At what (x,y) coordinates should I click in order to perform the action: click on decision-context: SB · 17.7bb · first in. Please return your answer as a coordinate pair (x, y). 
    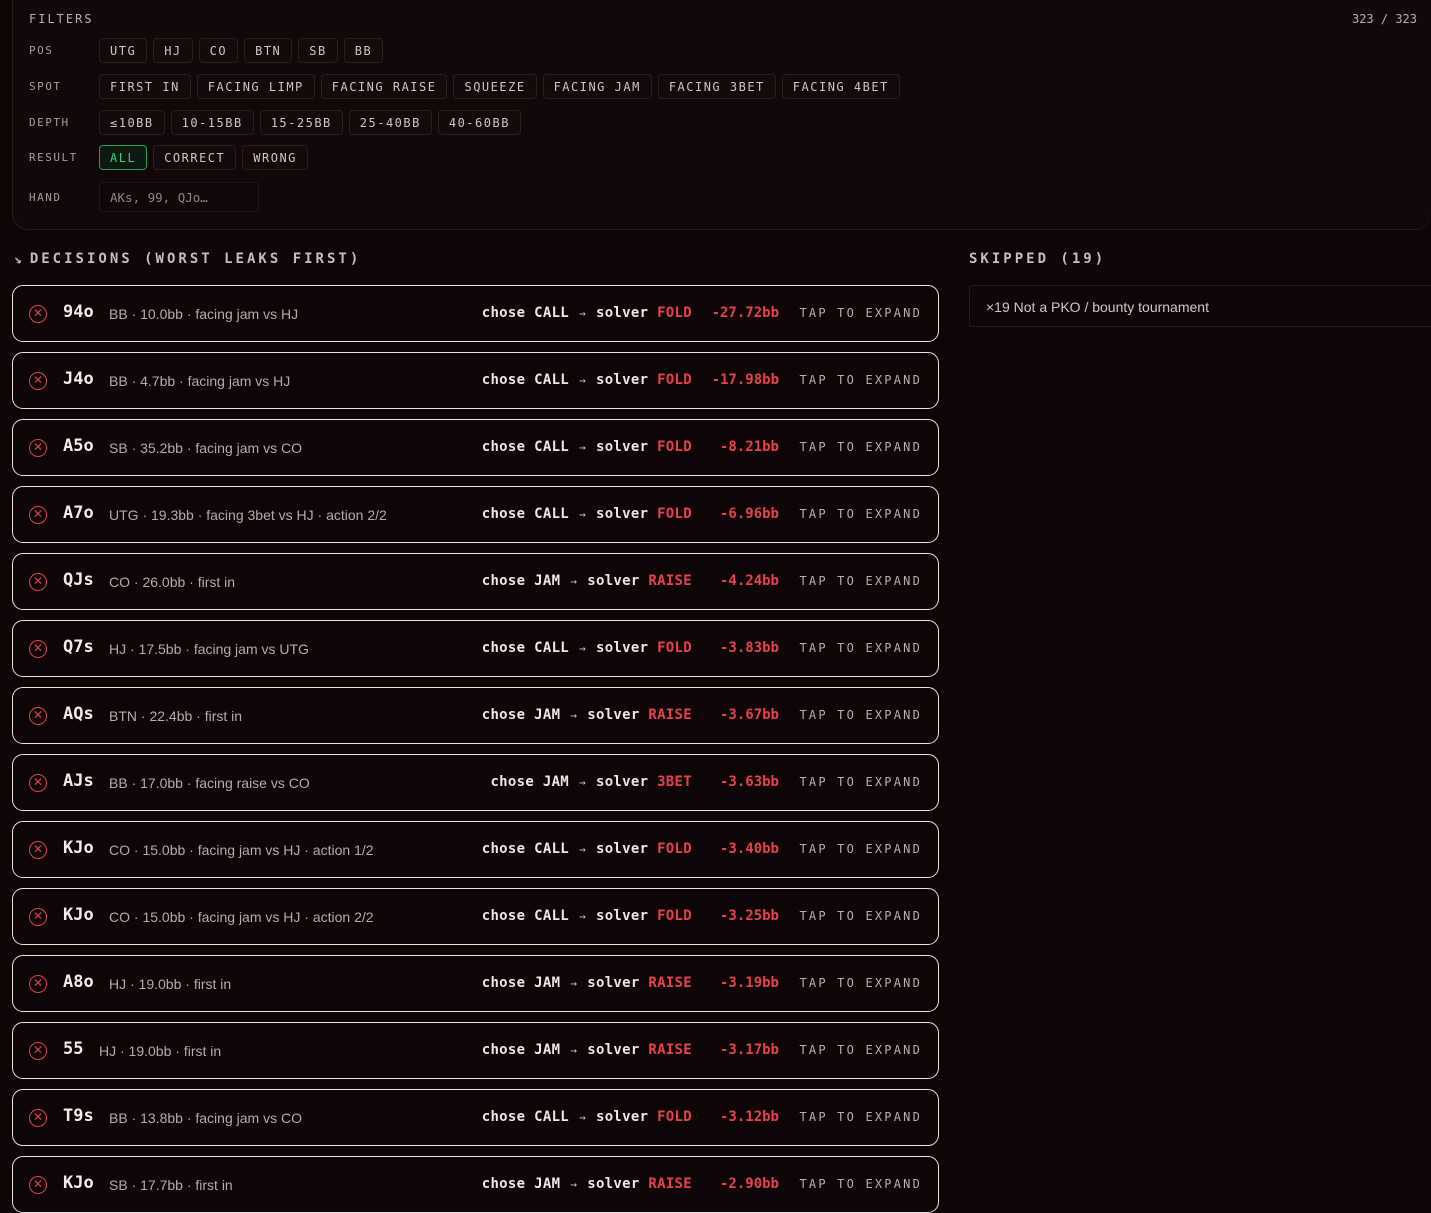
    Looking at the image, I should click on (171, 1185).